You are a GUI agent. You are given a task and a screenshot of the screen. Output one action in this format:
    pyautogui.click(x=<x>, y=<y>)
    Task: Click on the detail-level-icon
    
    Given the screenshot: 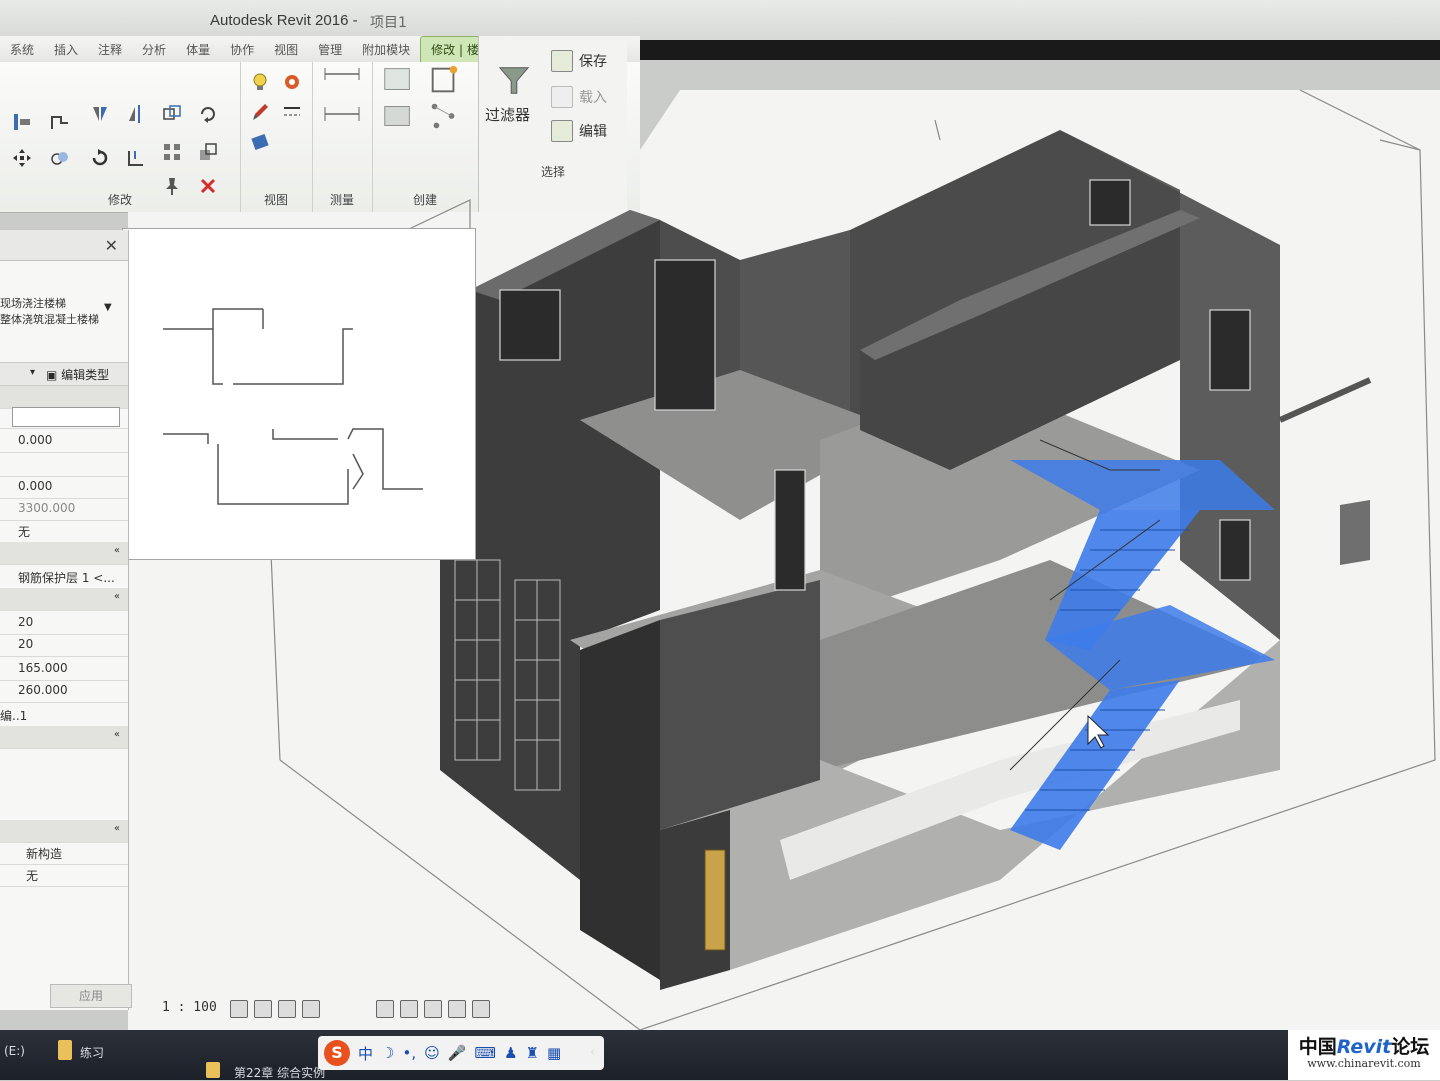 What is the action you would take?
    pyautogui.click(x=239, y=1009)
    